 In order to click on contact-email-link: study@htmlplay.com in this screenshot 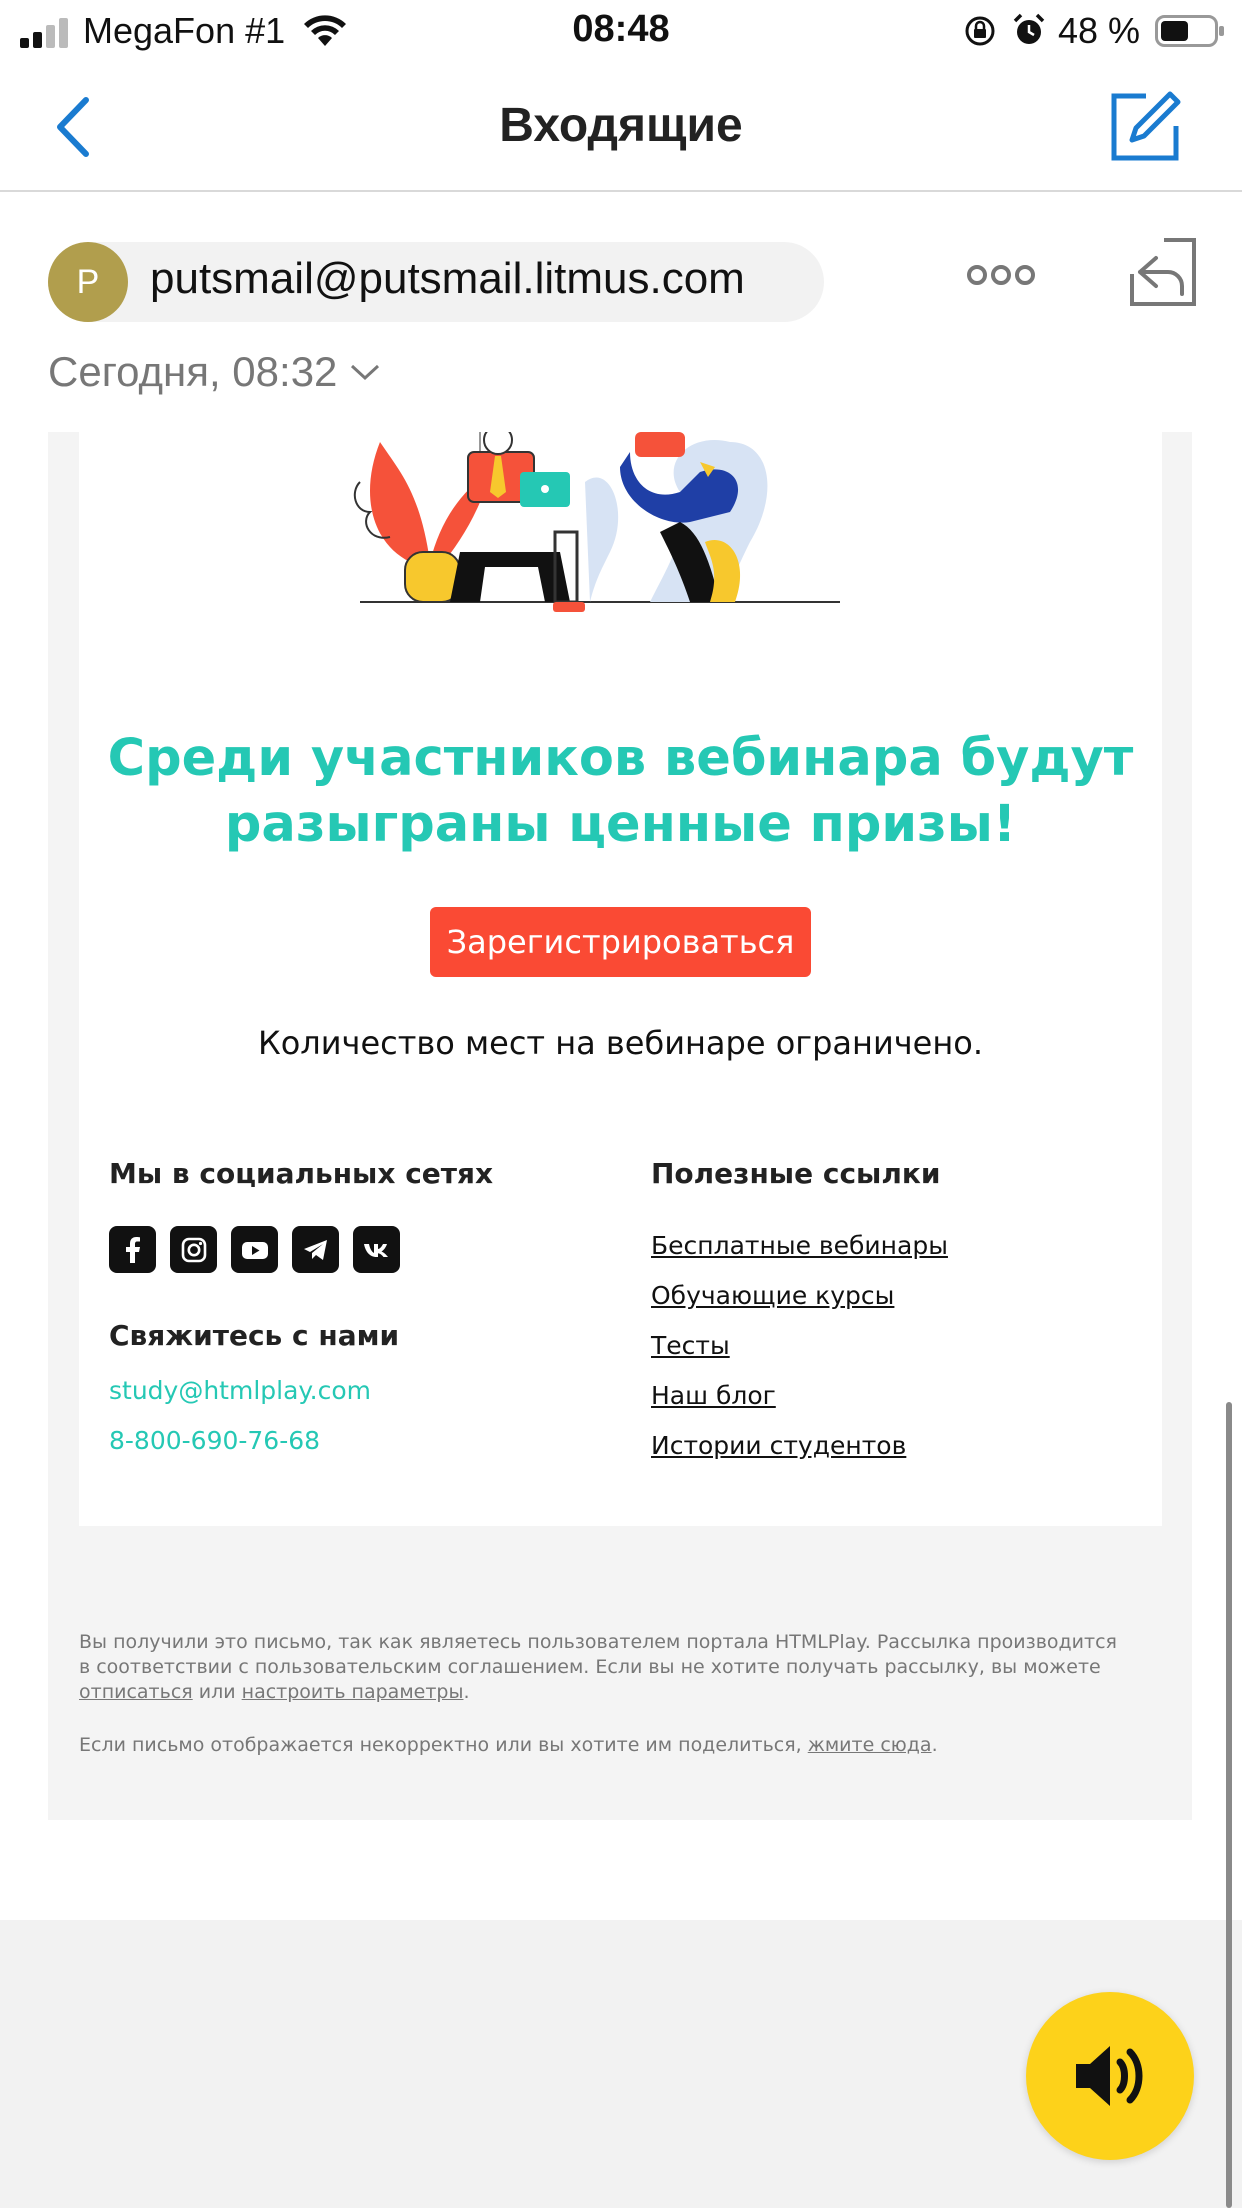, I will do `click(240, 1390)`.